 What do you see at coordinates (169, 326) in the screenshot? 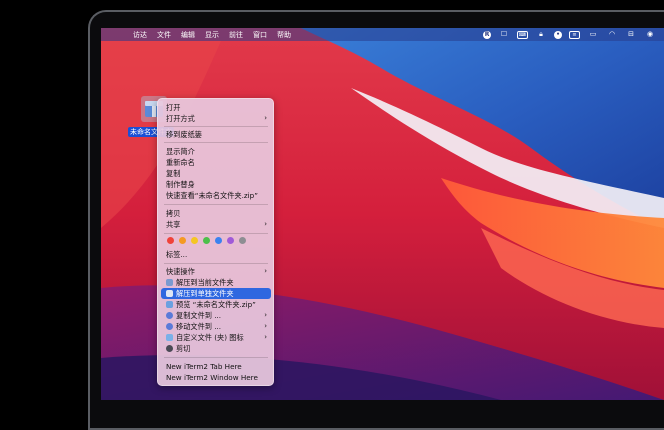
I see `move-files-icon` at bounding box center [169, 326].